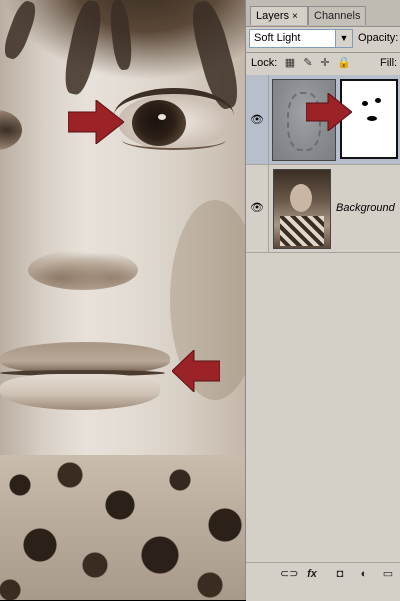 The width and height of the screenshot is (400, 601). I want to click on add-mask-icon: ◘, so click(340, 574).